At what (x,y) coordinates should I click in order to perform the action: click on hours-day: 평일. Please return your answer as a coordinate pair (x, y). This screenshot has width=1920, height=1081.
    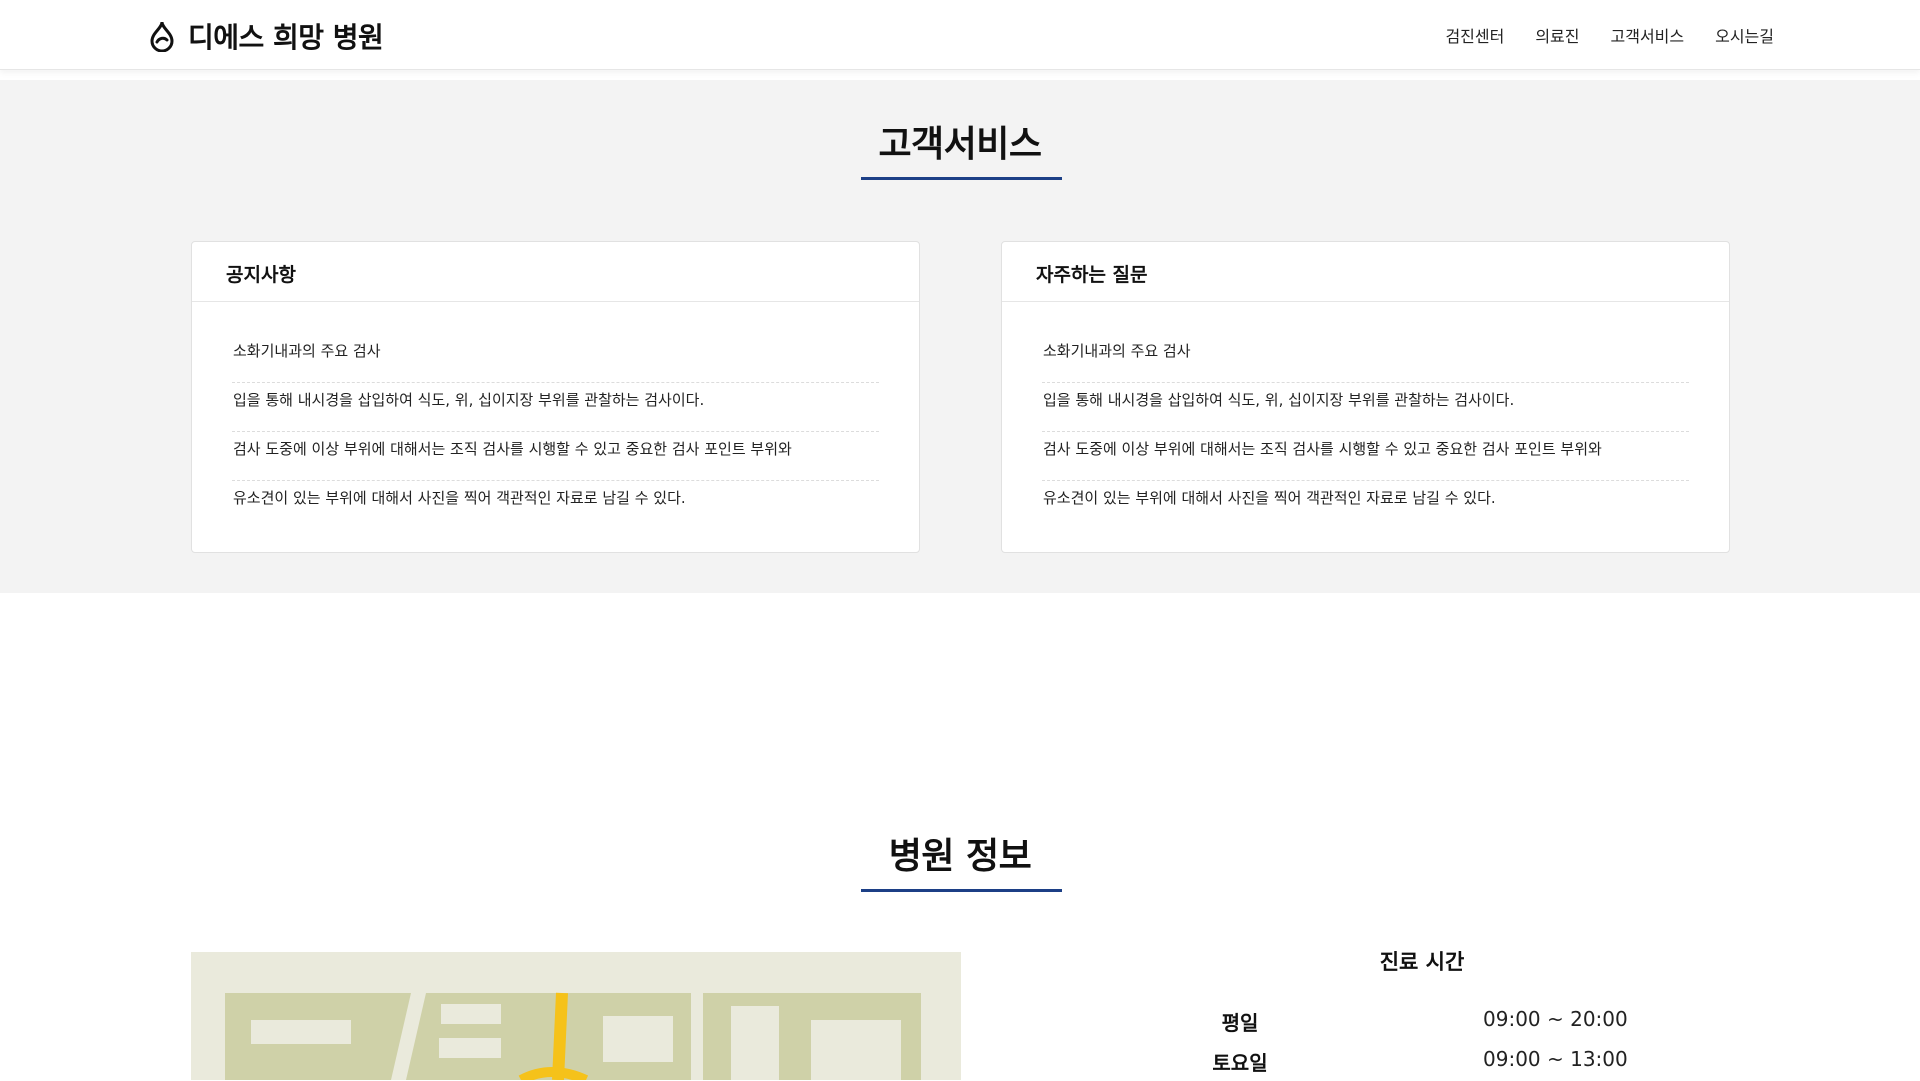
    Looking at the image, I should click on (1240, 1023).